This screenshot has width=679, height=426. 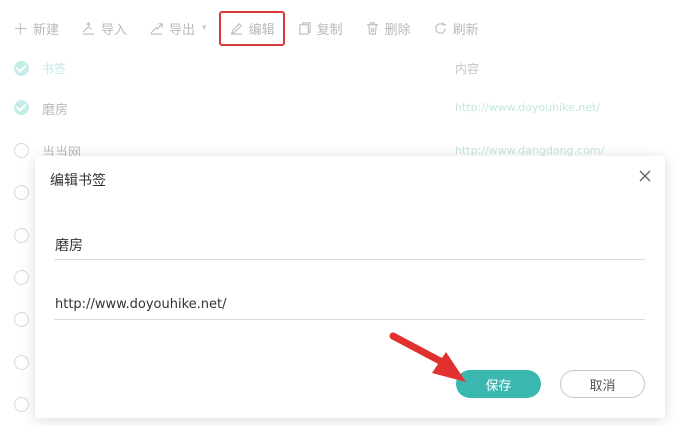 I want to click on cancel-button: 取消, so click(x=602, y=384).